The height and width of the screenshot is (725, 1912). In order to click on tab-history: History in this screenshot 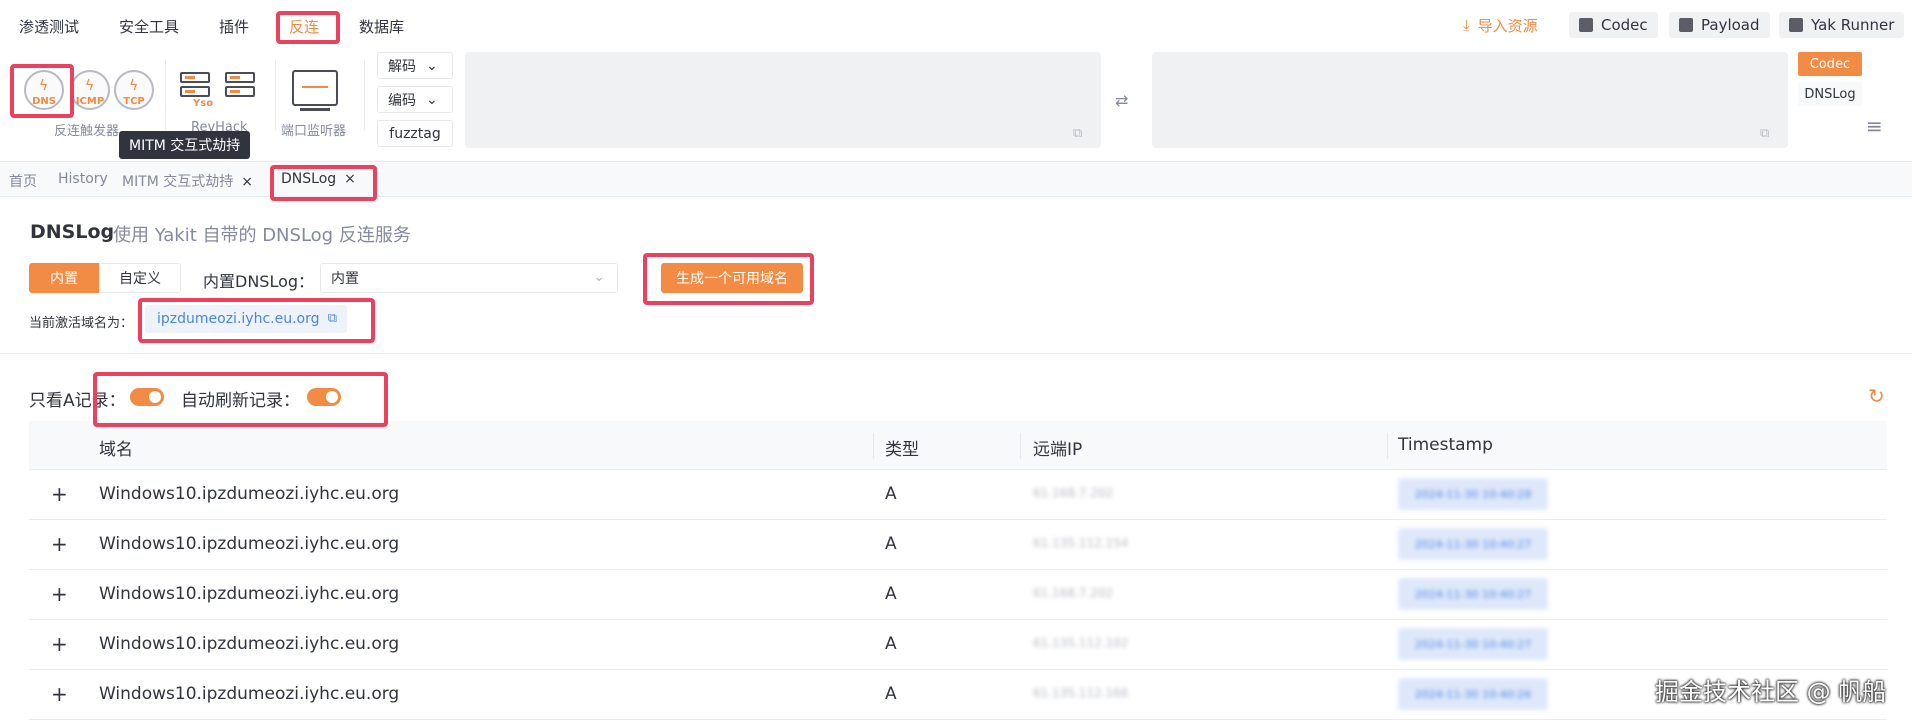, I will do `click(83, 179)`.